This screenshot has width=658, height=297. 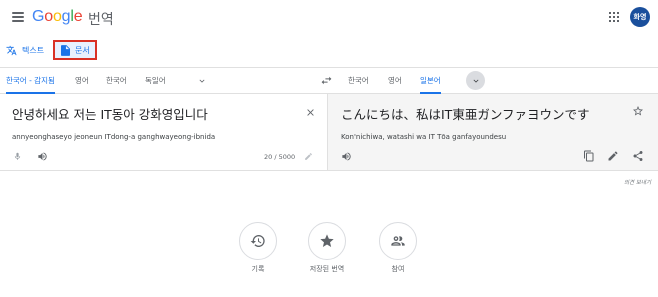 What do you see at coordinates (116, 81) in the screenshot?
I see `source-lang-korean: 한국어` at bounding box center [116, 81].